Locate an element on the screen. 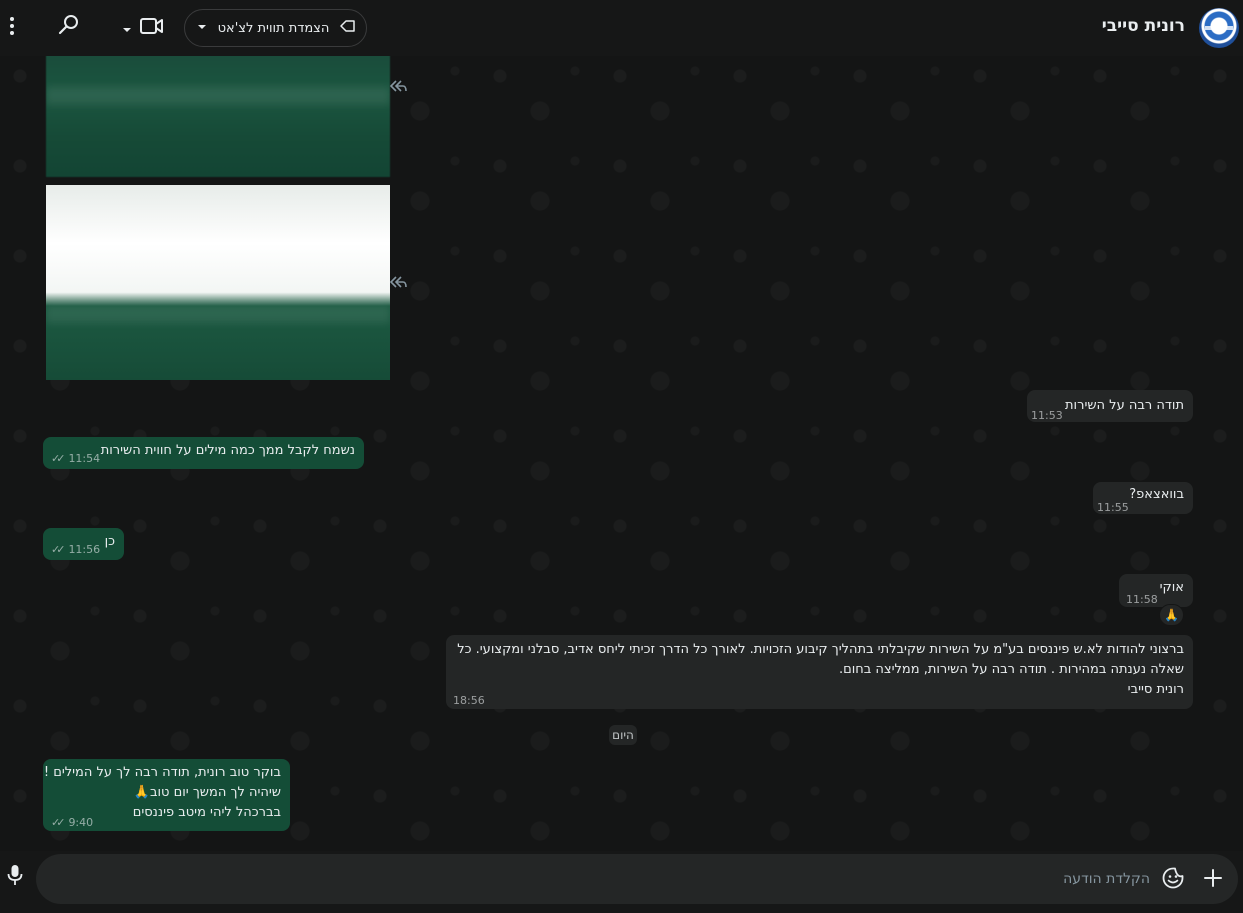 This screenshot has width=1243, height=913. message-time-text: 11:56 is located at coordinates (84, 549).